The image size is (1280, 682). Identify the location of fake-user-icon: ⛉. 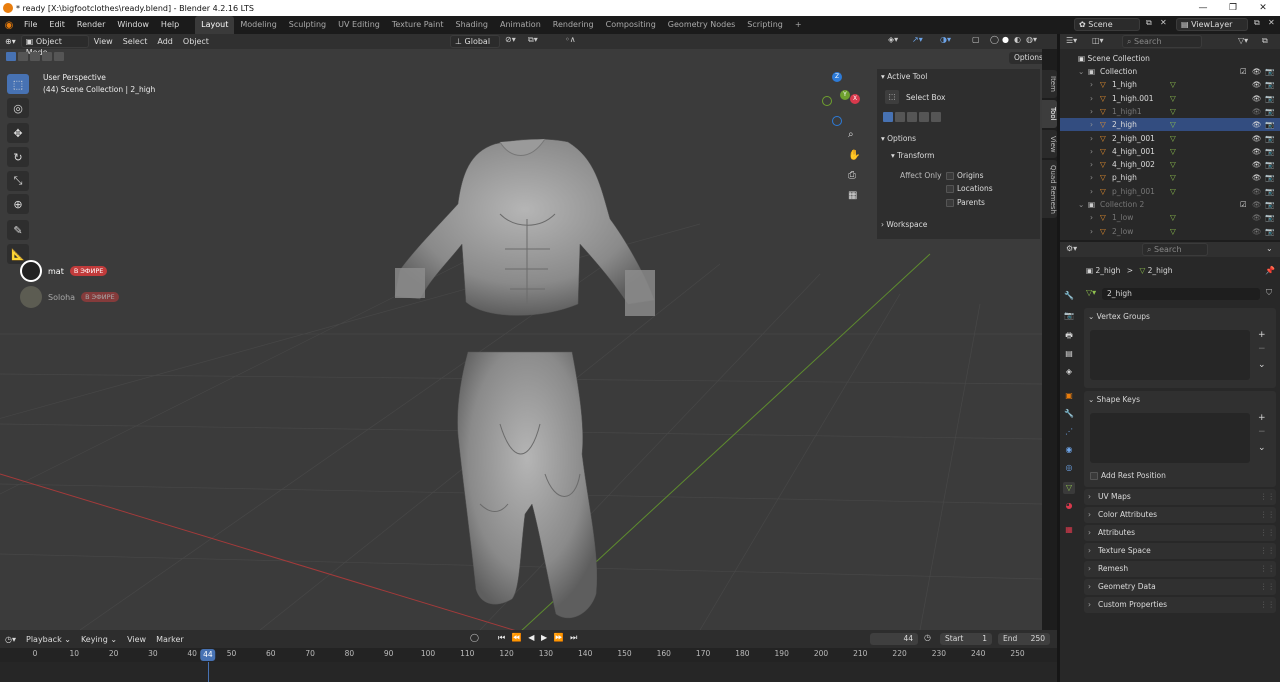
(1269, 293).